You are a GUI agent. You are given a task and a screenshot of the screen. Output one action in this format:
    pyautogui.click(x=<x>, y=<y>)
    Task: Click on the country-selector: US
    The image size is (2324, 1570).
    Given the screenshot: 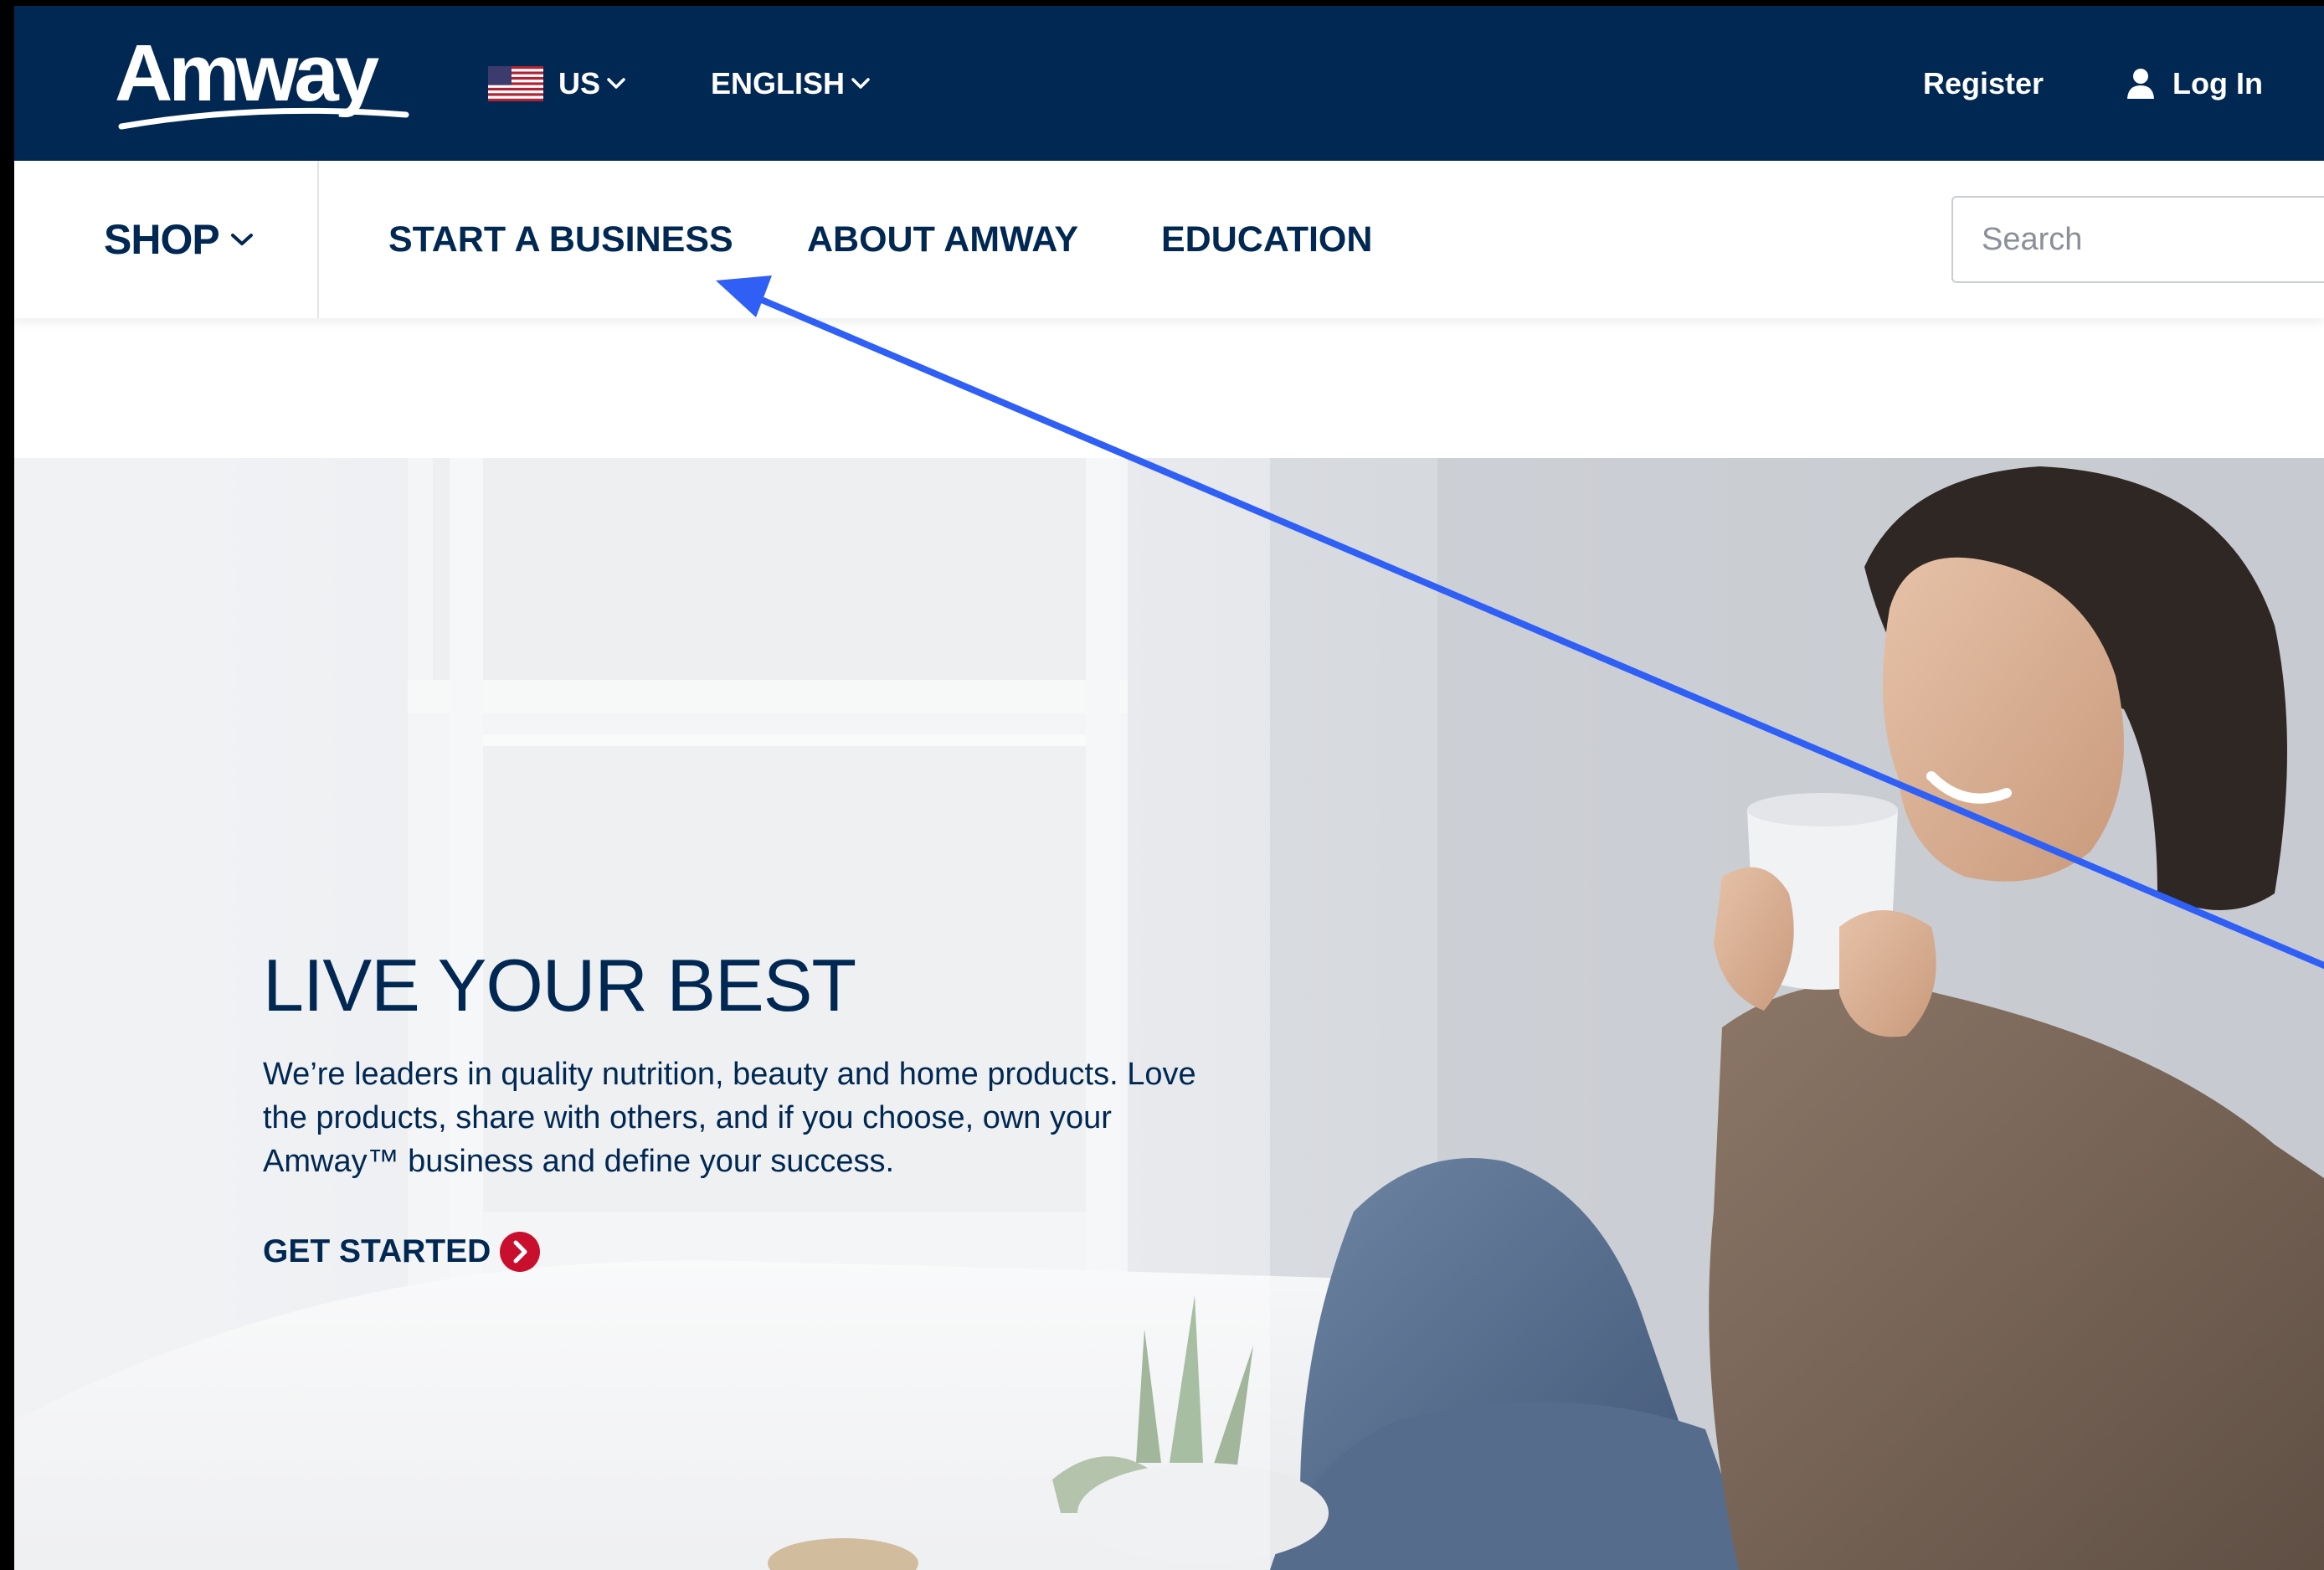 What is the action you would take?
    pyautogui.click(x=556, y=84)
    